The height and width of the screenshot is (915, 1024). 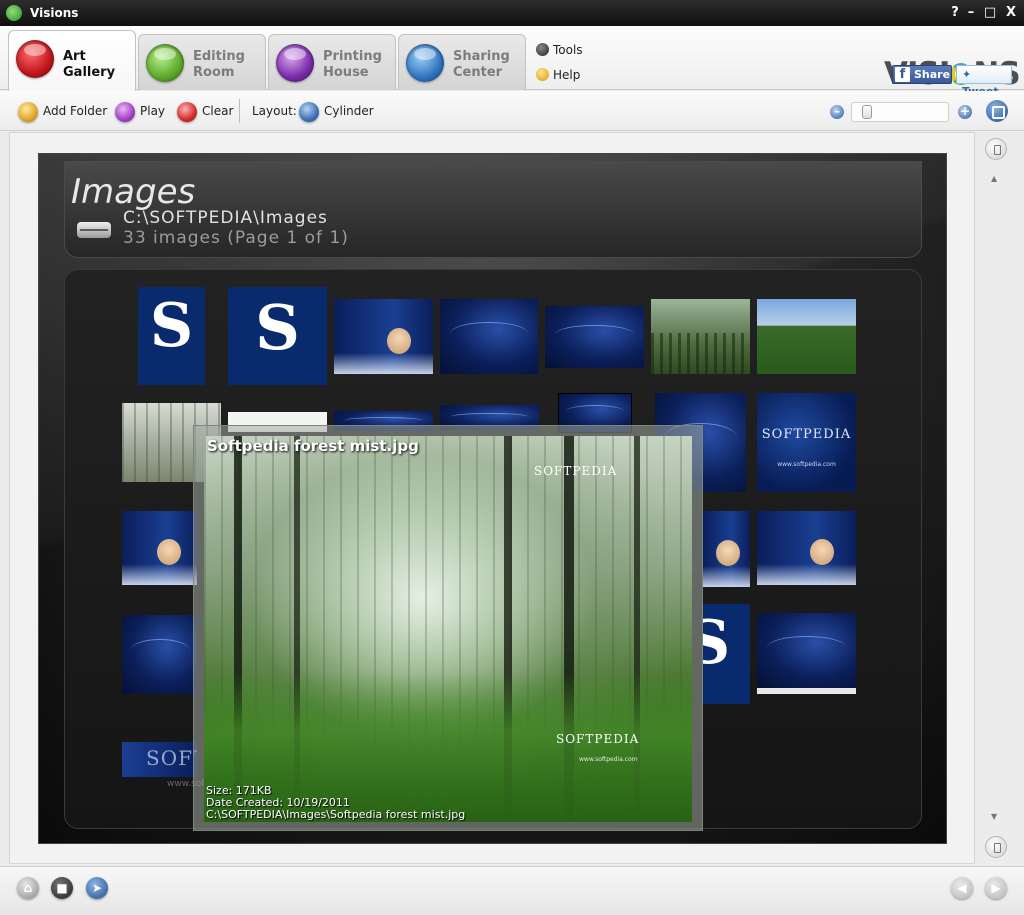 I want to click on play-icon, so click(x=125, y=111).